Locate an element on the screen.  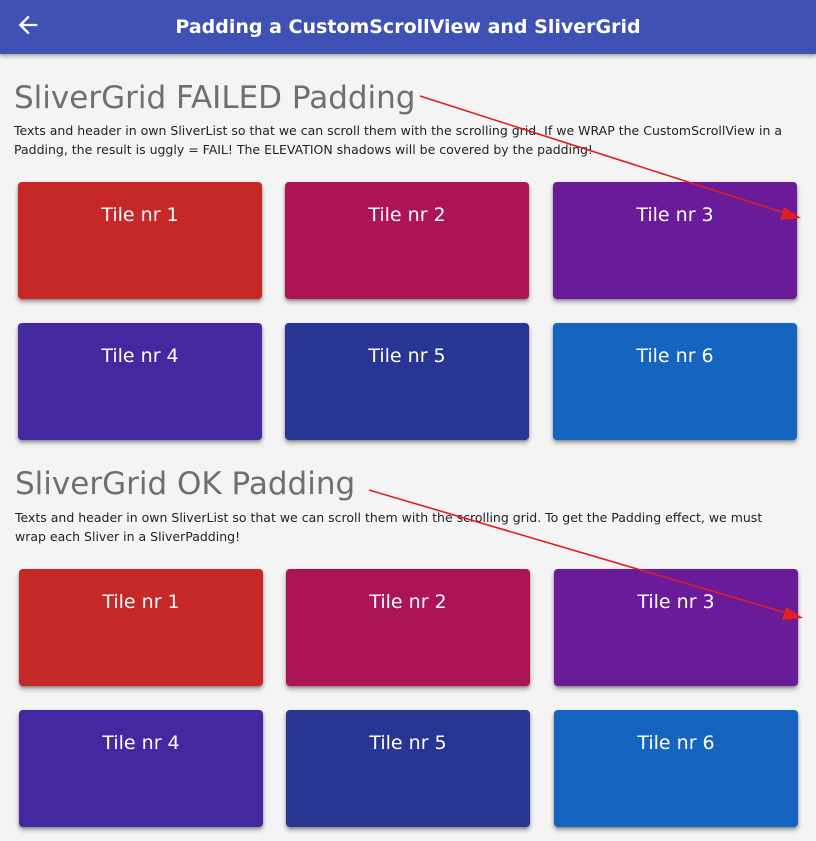
section-heading: SliverGrid FAILED Padding is located at coordinates (215, 98).